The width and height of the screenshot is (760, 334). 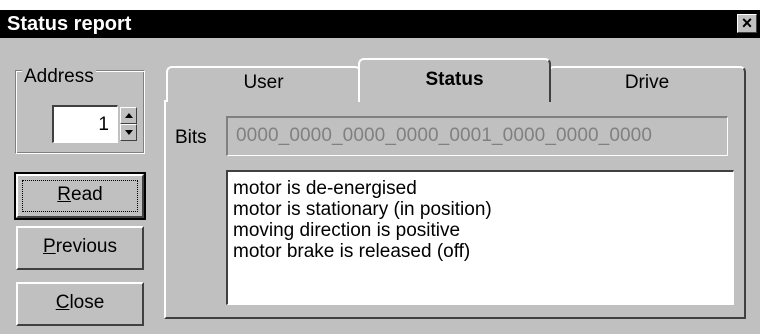 What do you see at coordinates (380, 24) in the screenshot?
I see `title-bar: Status report ×` at bounding box center [380, 24].